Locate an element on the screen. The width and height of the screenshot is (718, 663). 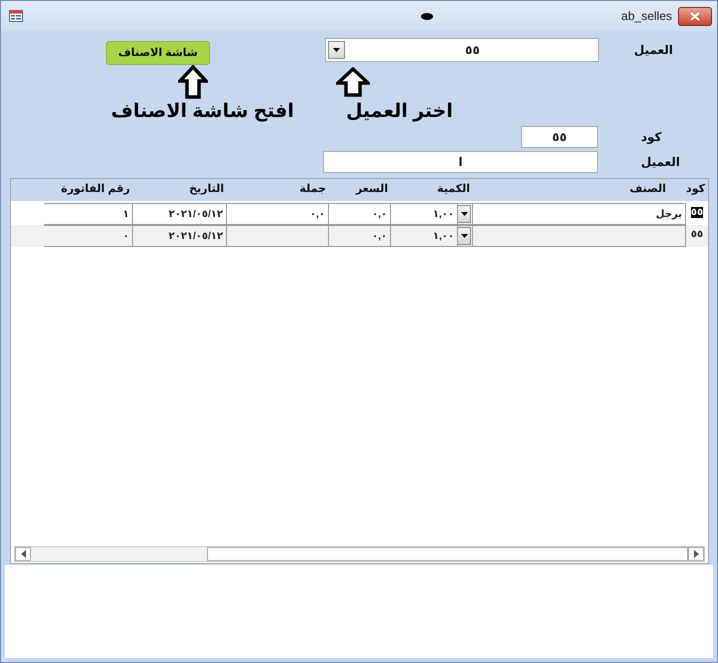
table-row: ٥٥ برجل ١,٠٠ ٠,٠ ٠,٠ ٢٠٢١/٠٥/١٢ ١ is located at coordinates (359, 214).